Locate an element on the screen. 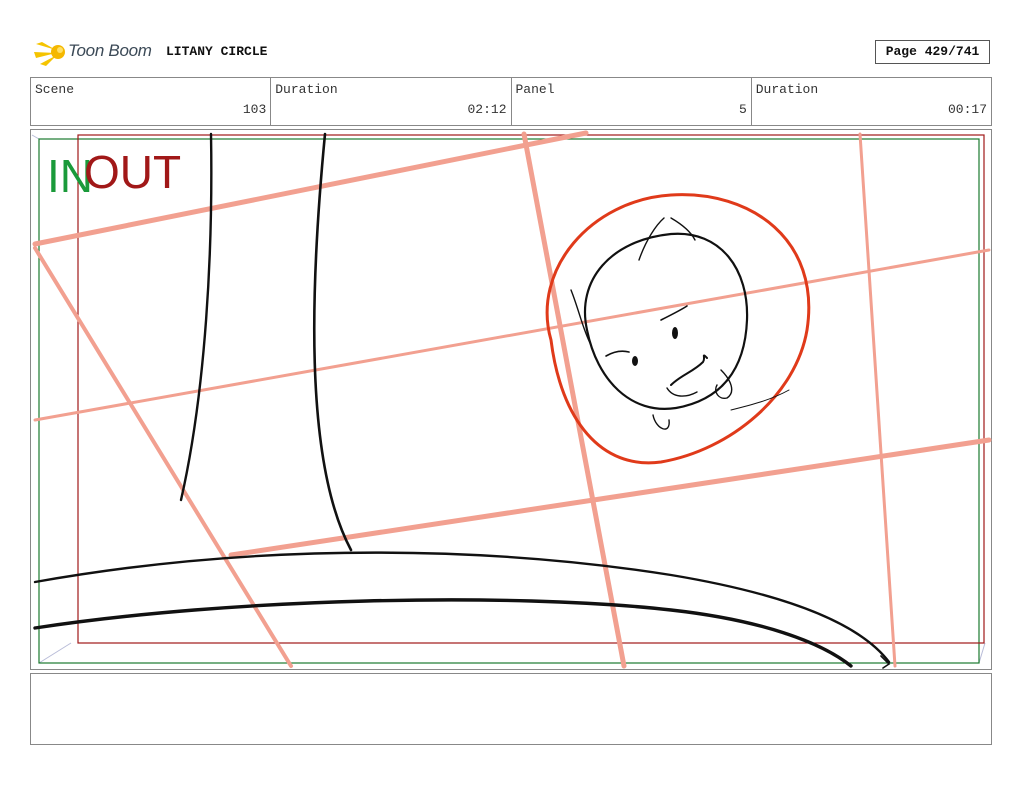 The image size is (1024, 791). scene-duration-label: Duration is located at coordinates (306, 89).